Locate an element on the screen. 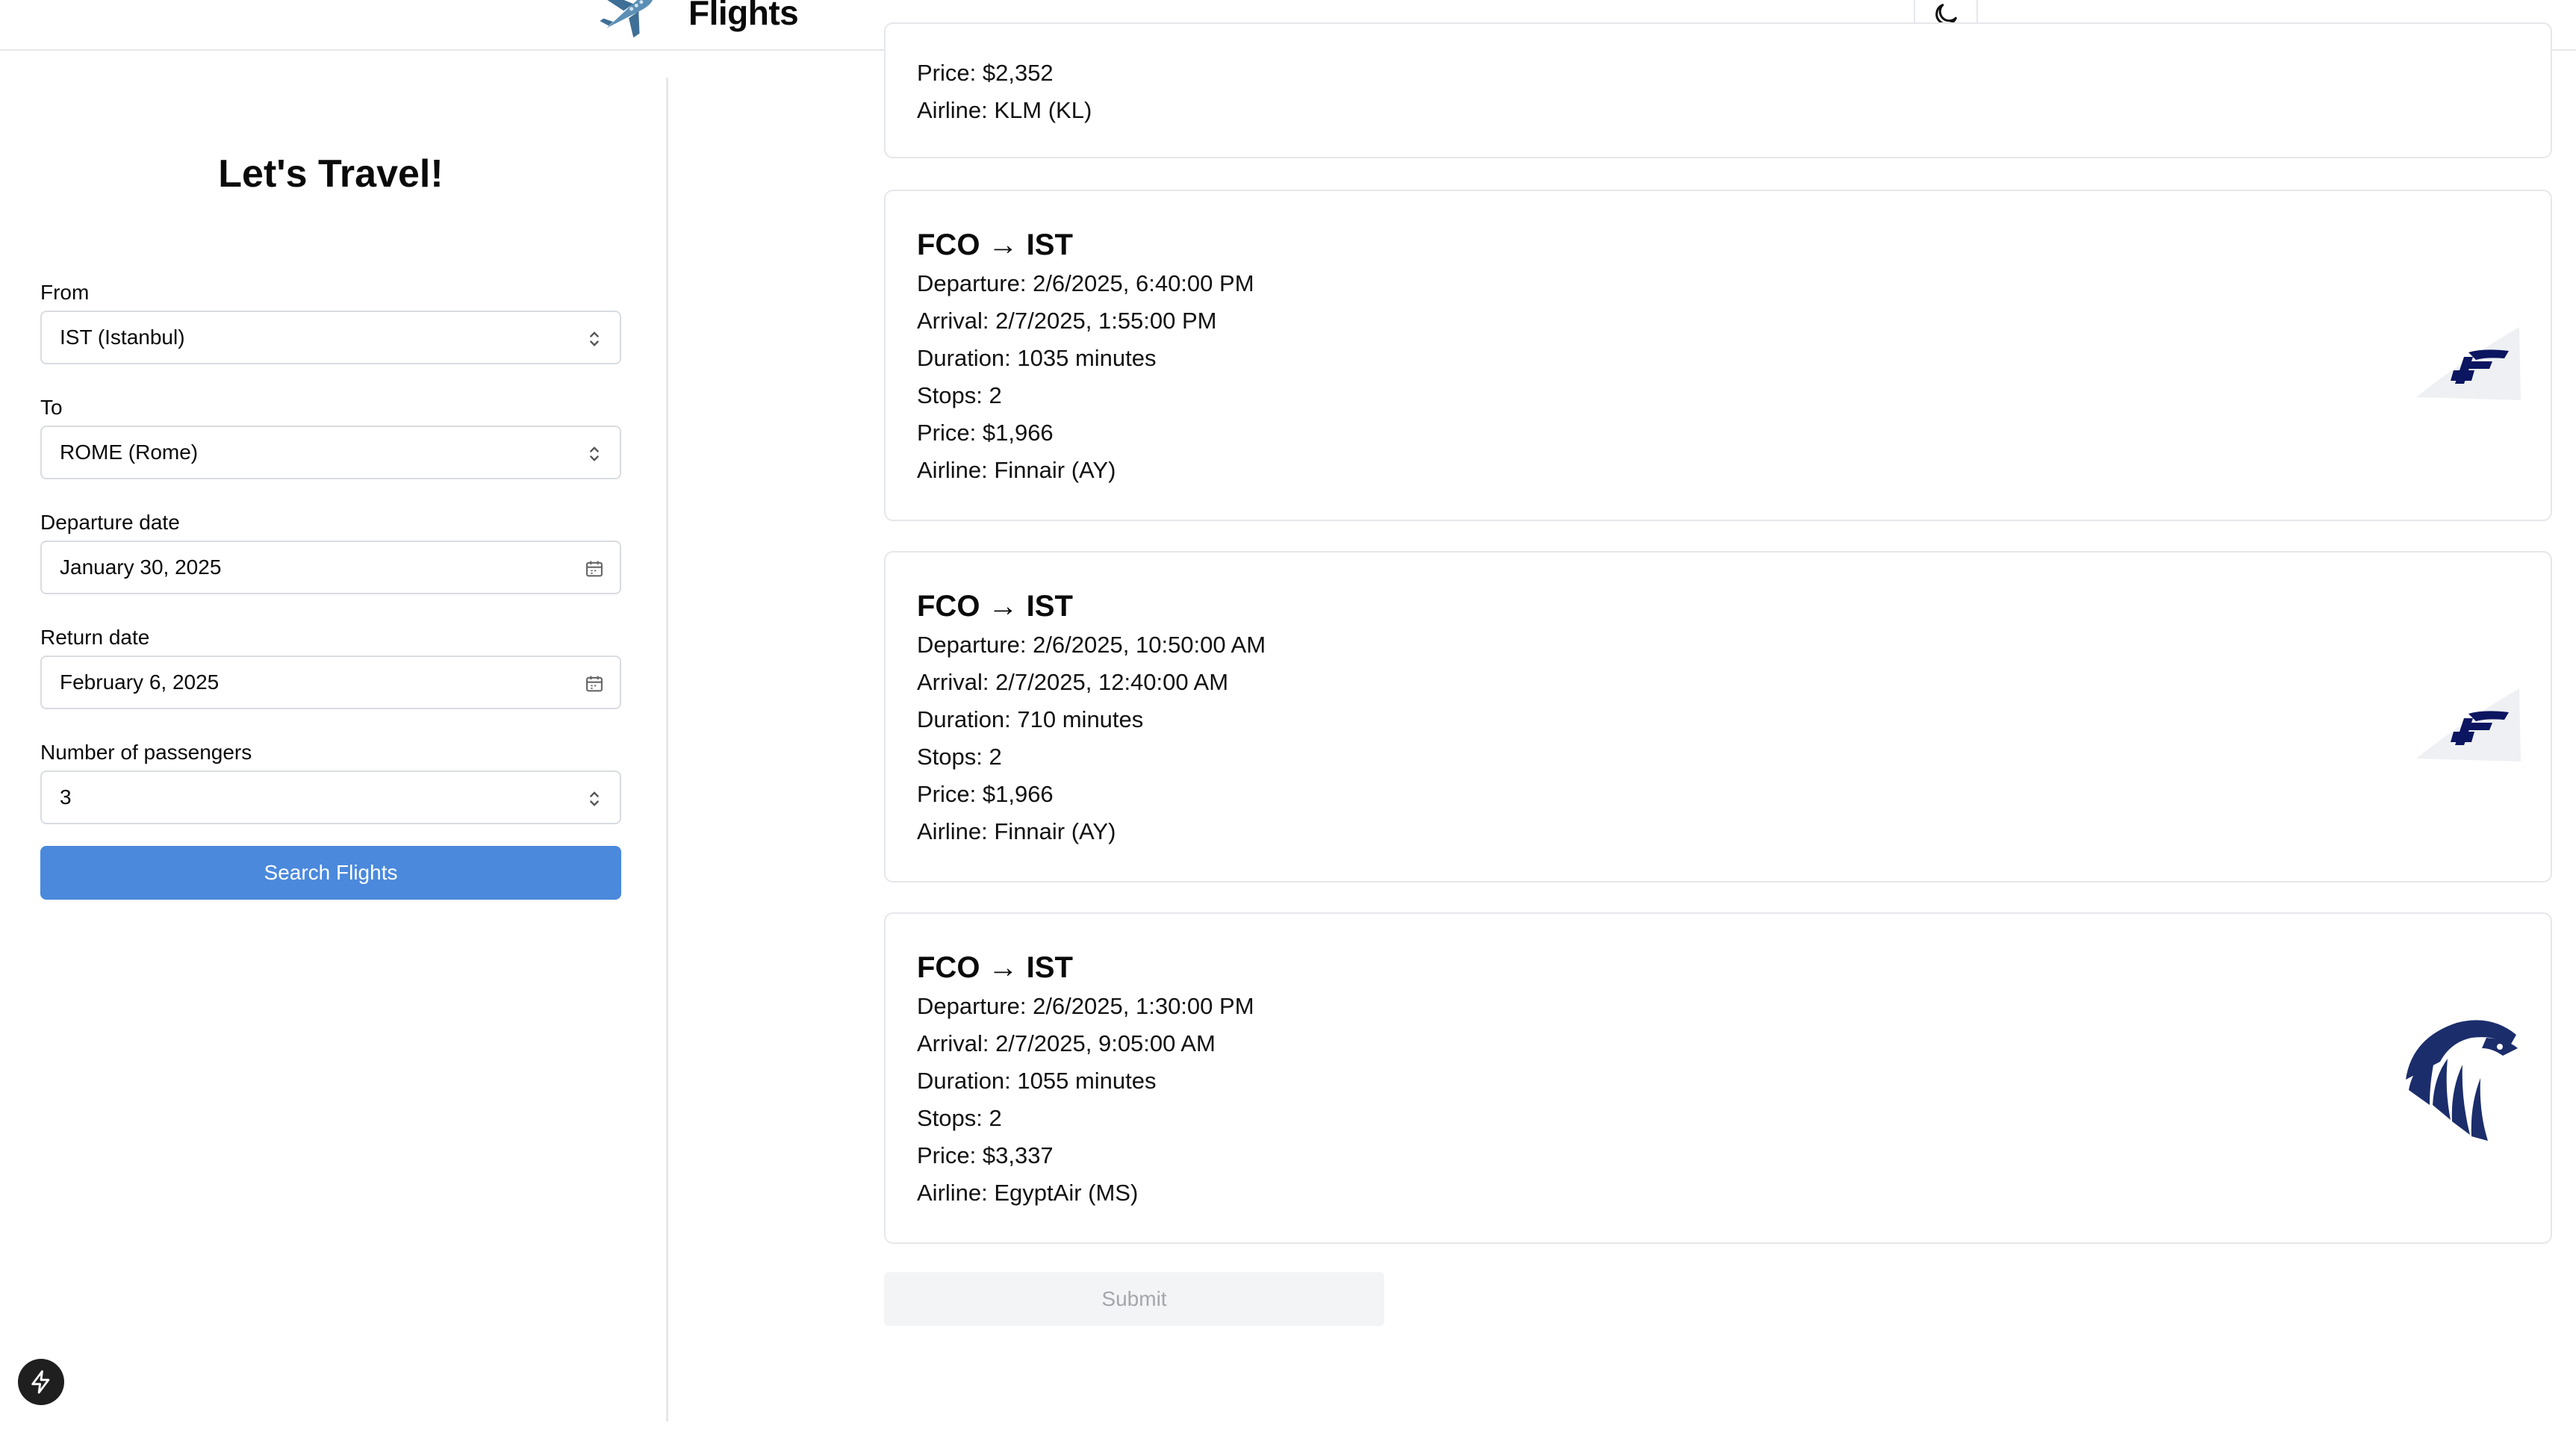  airplane-icon is located at coordinates (626, 19).